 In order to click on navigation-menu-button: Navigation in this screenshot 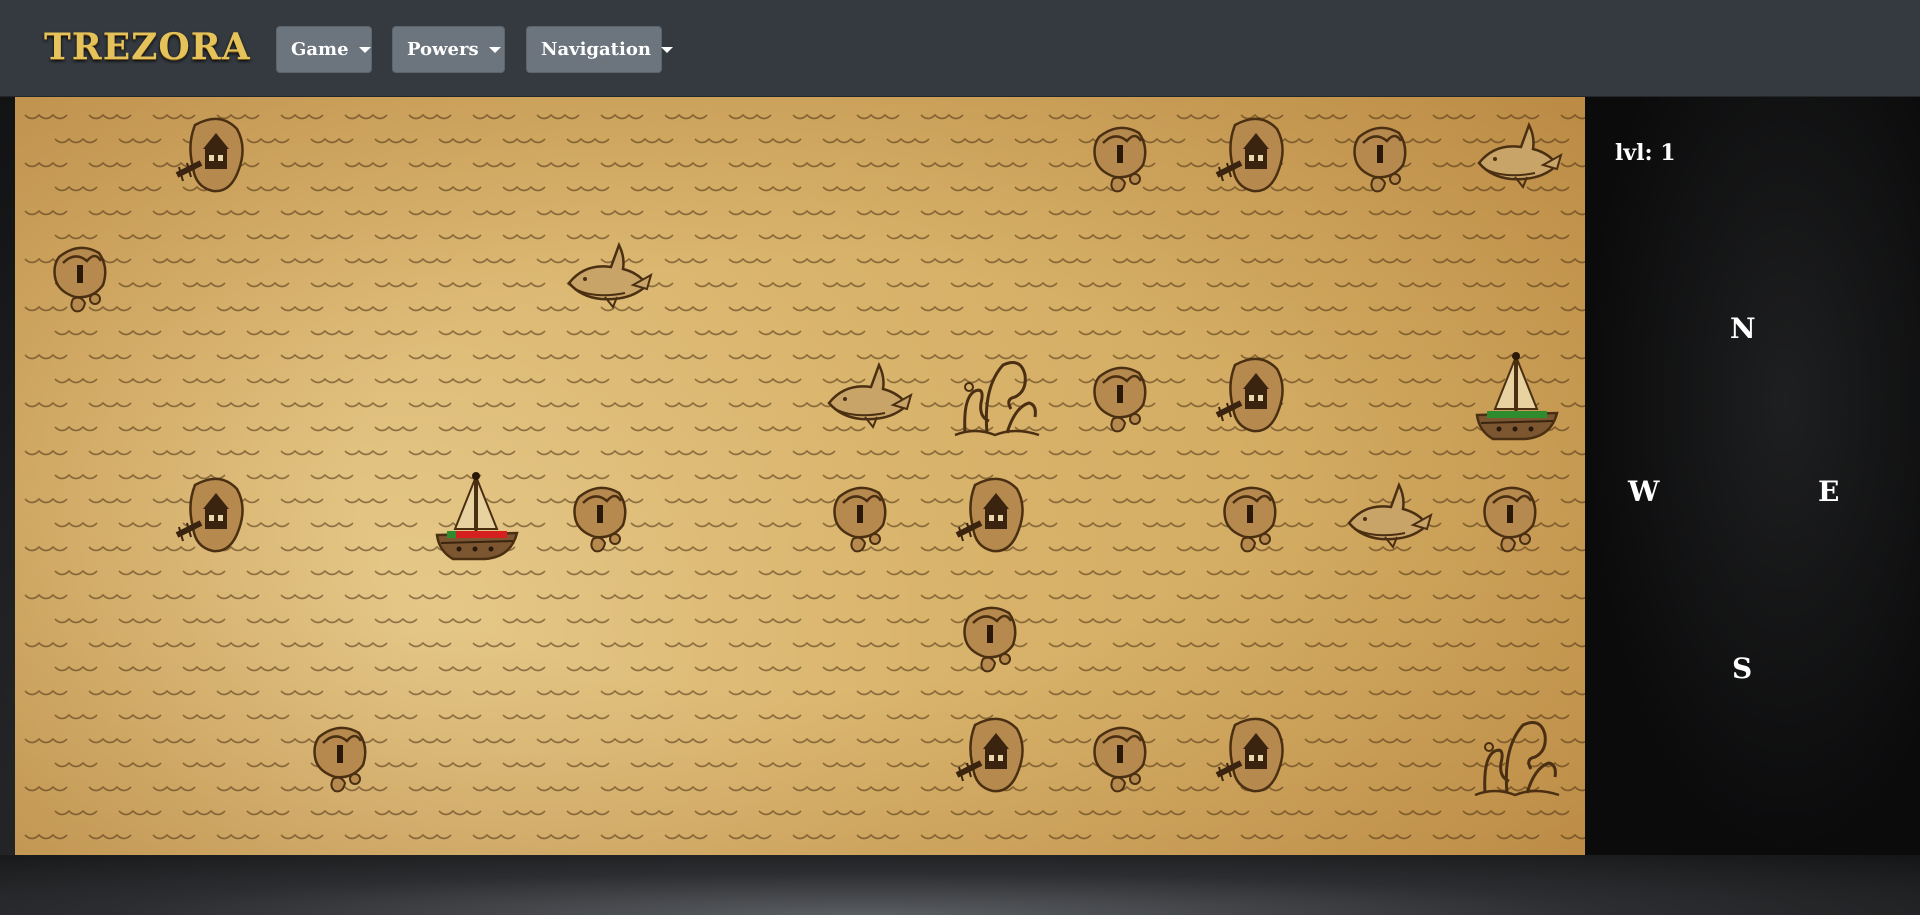, I will do `click(599, 49)`.